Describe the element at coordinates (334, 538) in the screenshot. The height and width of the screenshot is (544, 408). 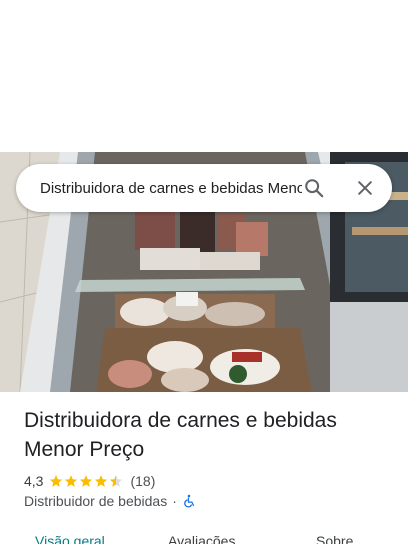
I see `tab-about: Sobre` at that location.